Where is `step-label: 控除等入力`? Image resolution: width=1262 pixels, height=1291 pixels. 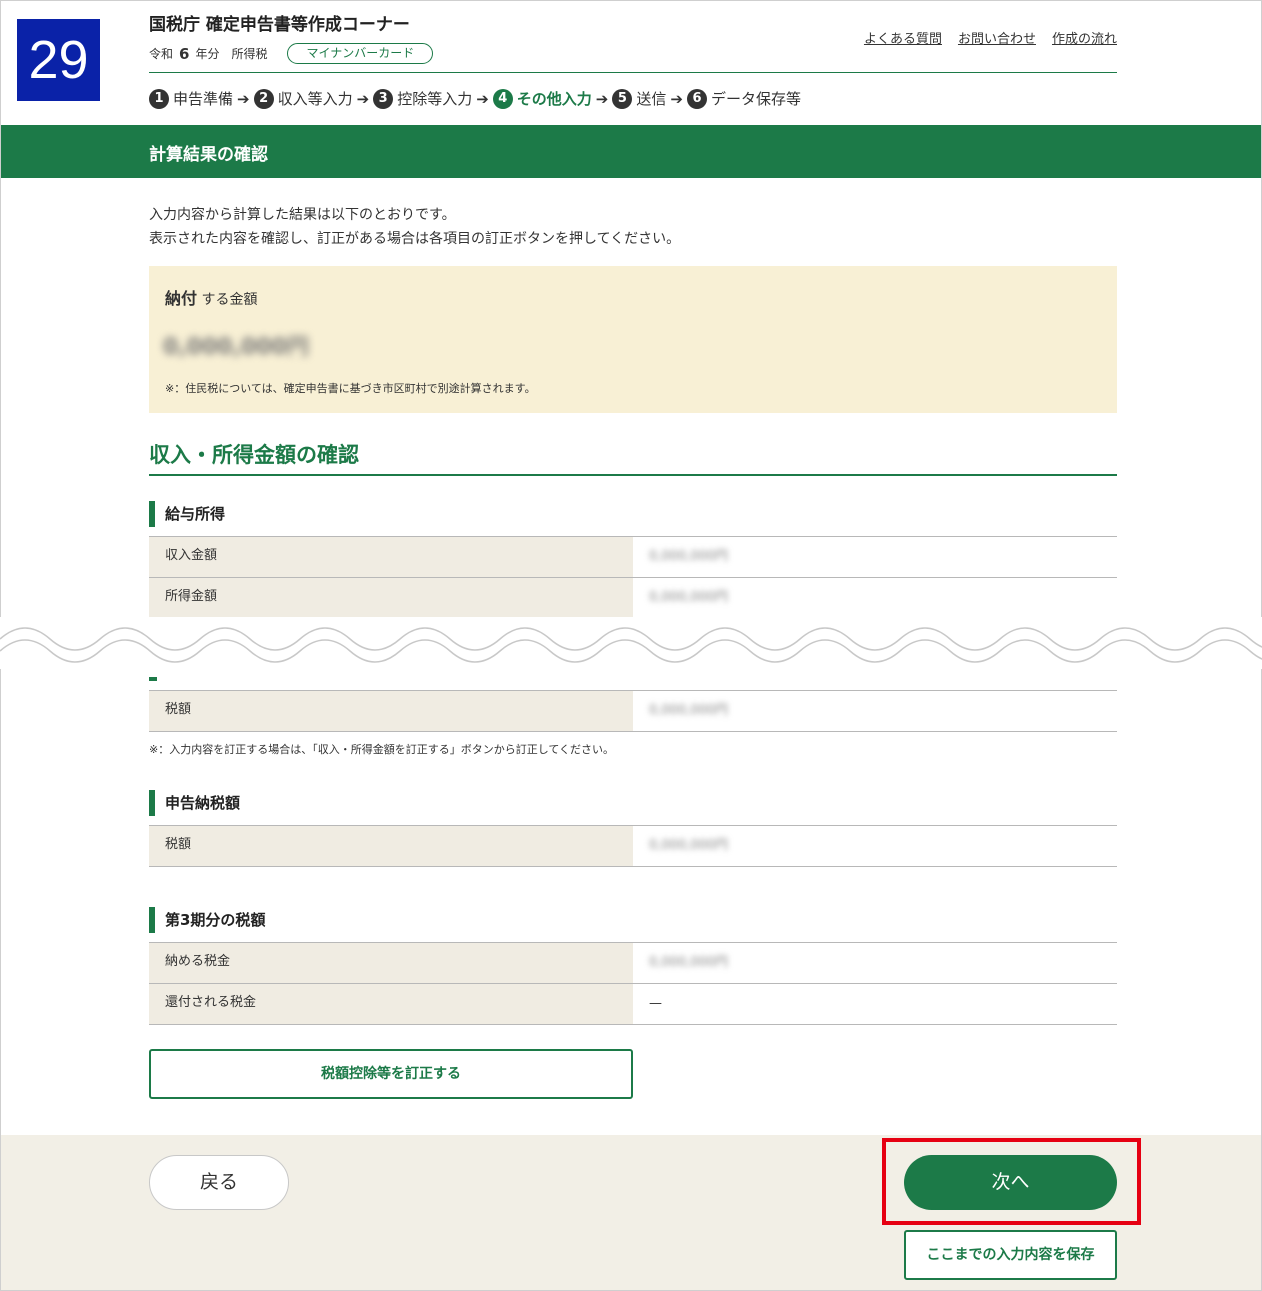 step-label: 控除等入力 is located at coordinates (435, 99).